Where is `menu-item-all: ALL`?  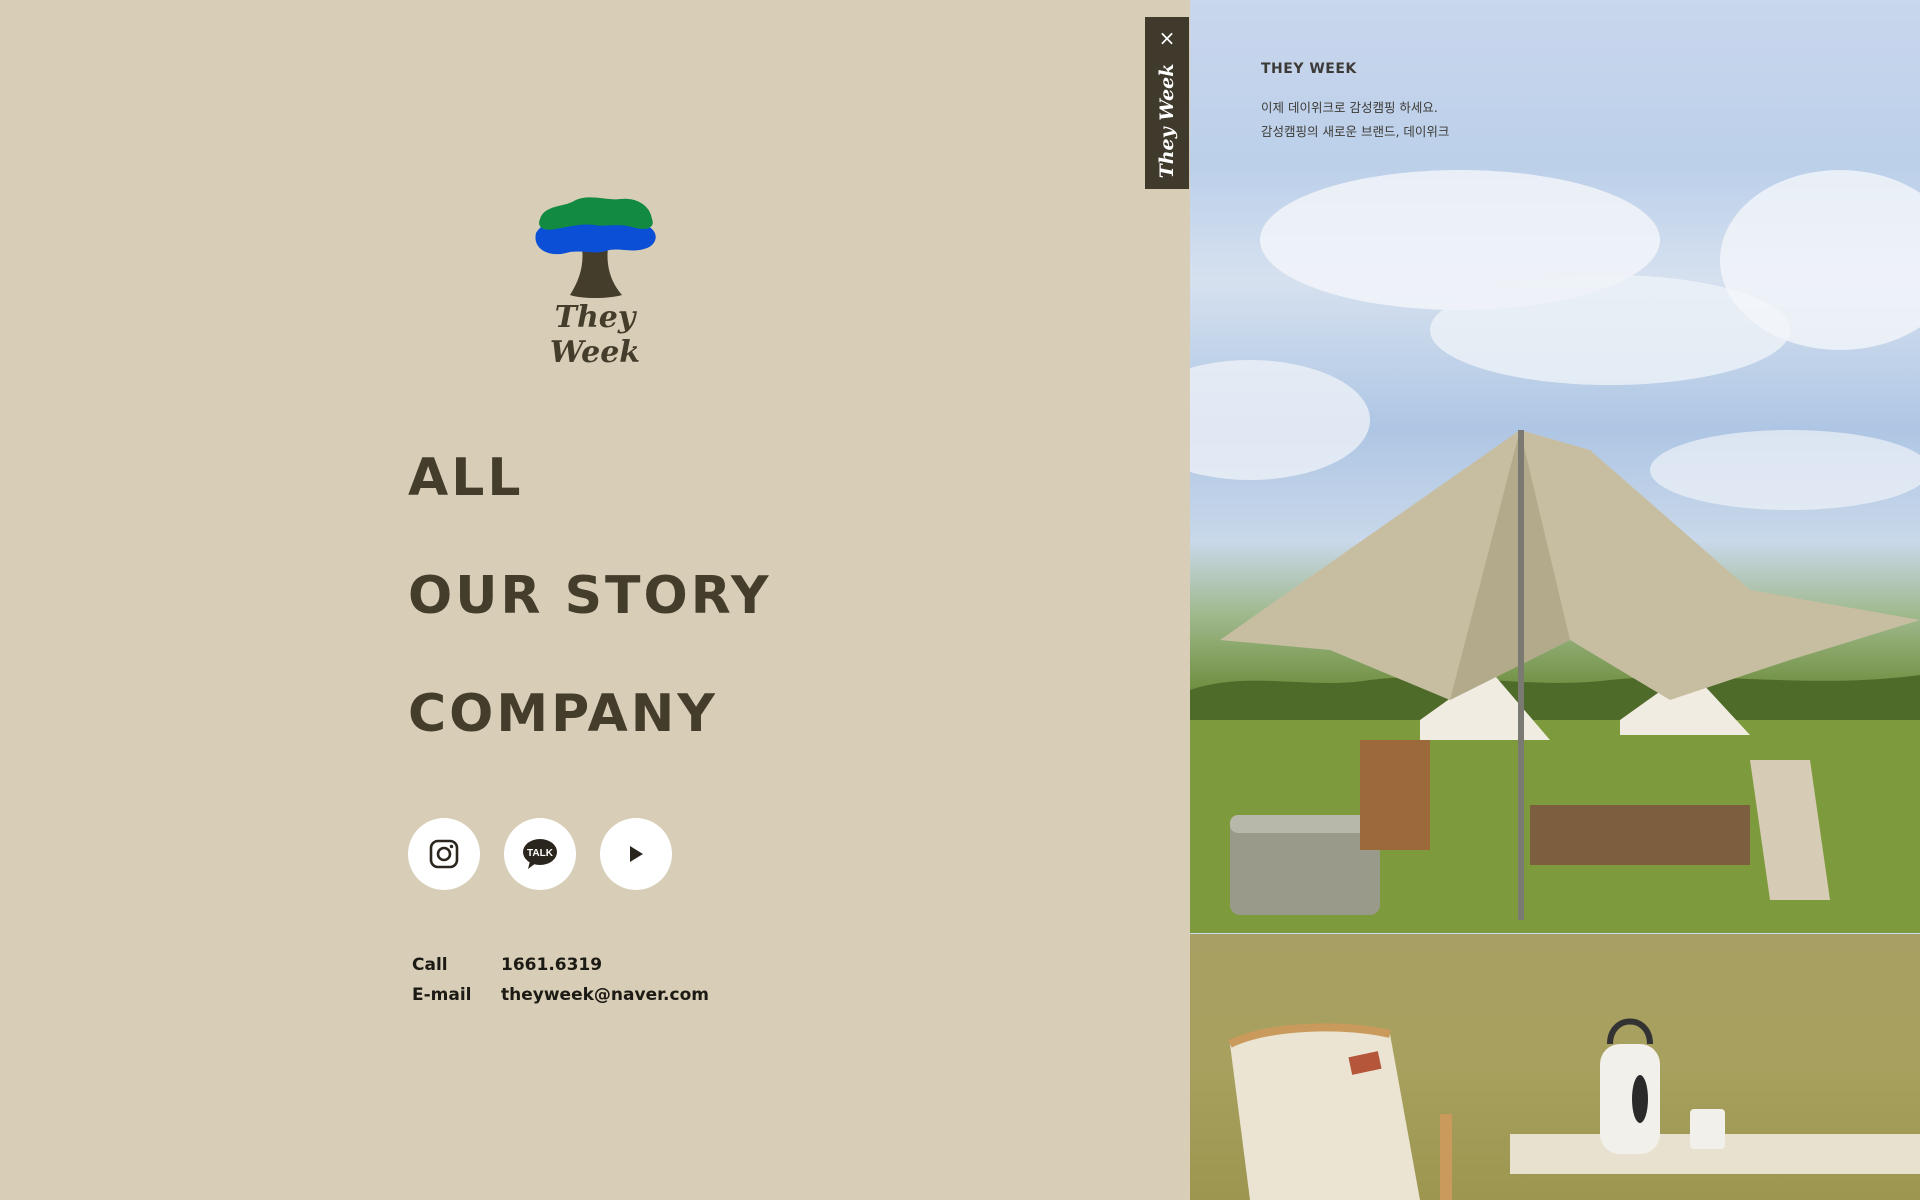 menu-item-all: ALL is located at coordinates (590, 478).